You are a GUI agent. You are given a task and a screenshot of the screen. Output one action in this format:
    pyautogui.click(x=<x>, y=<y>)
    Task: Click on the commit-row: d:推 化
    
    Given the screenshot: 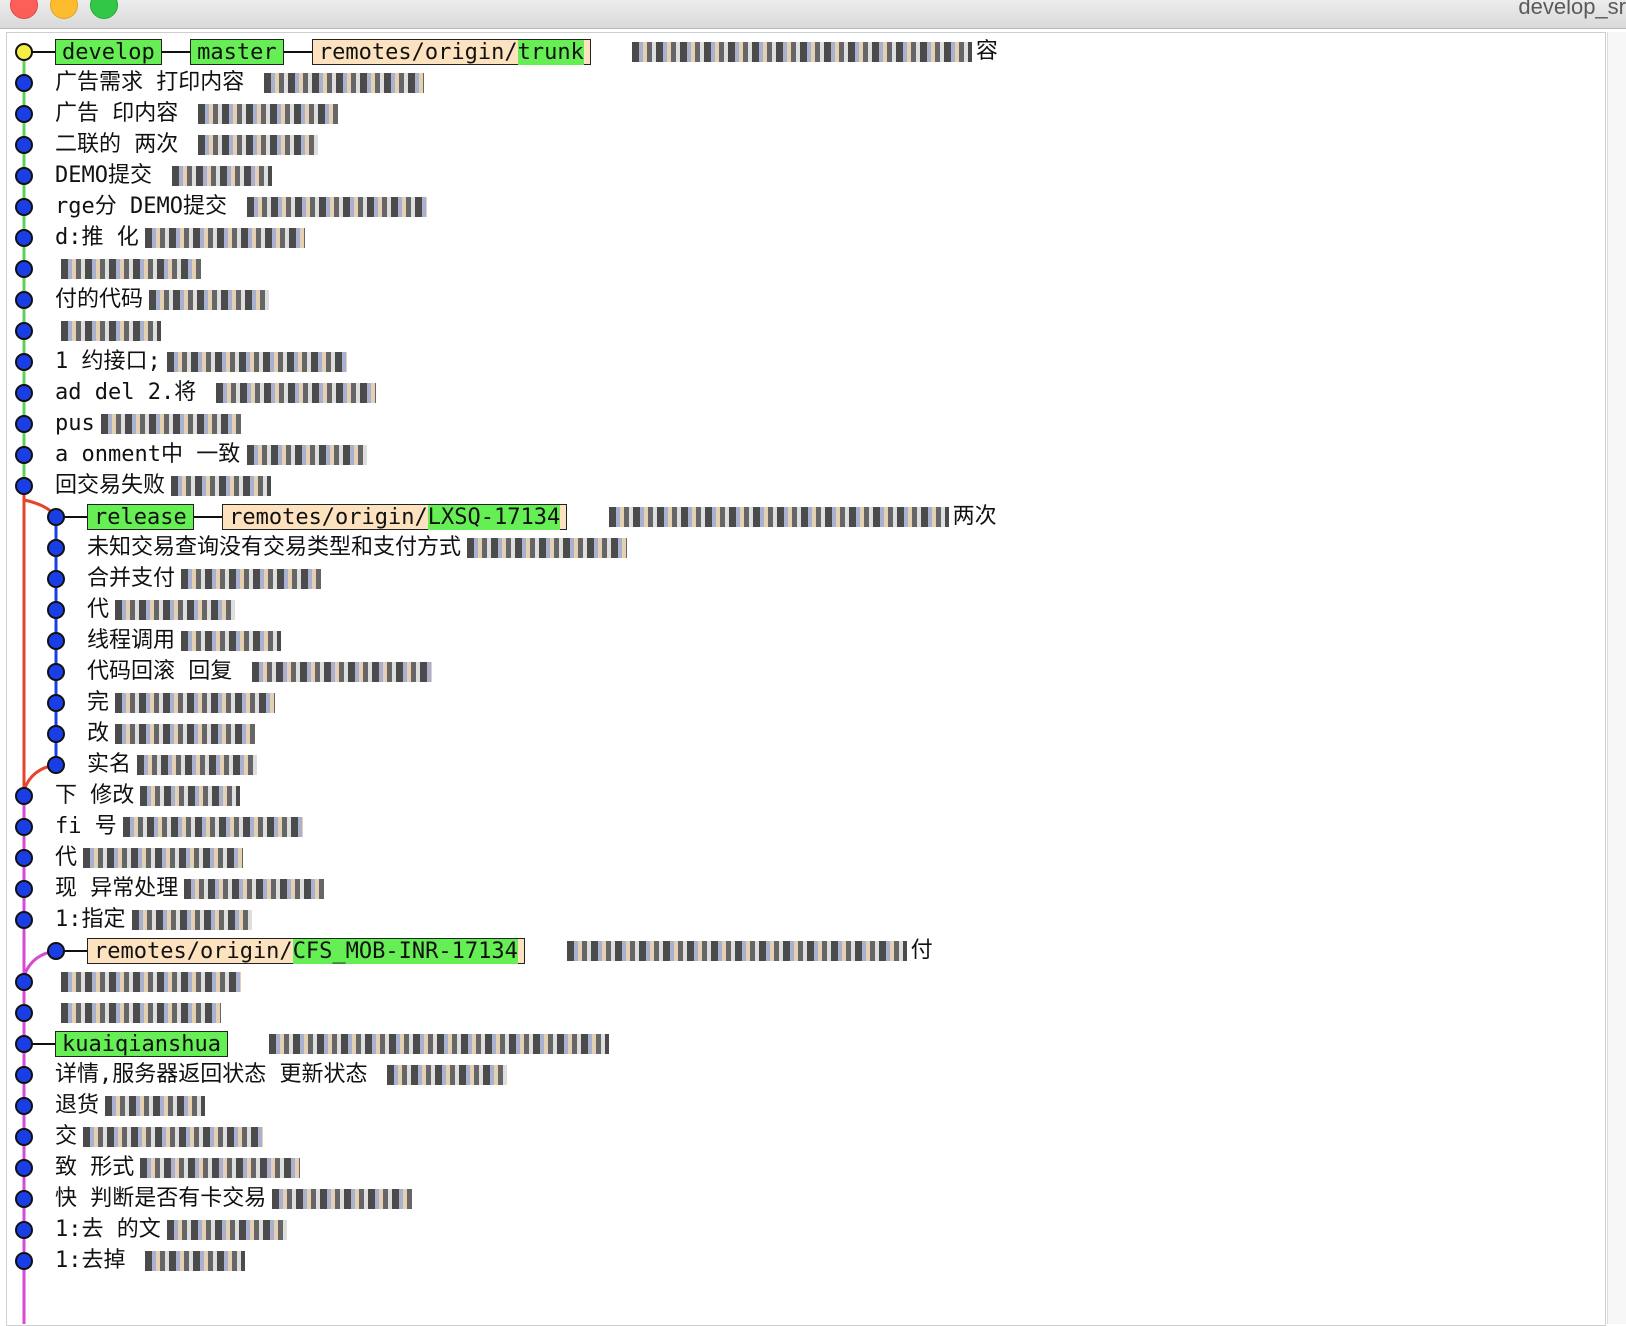 What is the action you would take?
    pyautogui.click(x=790, y=238)
    